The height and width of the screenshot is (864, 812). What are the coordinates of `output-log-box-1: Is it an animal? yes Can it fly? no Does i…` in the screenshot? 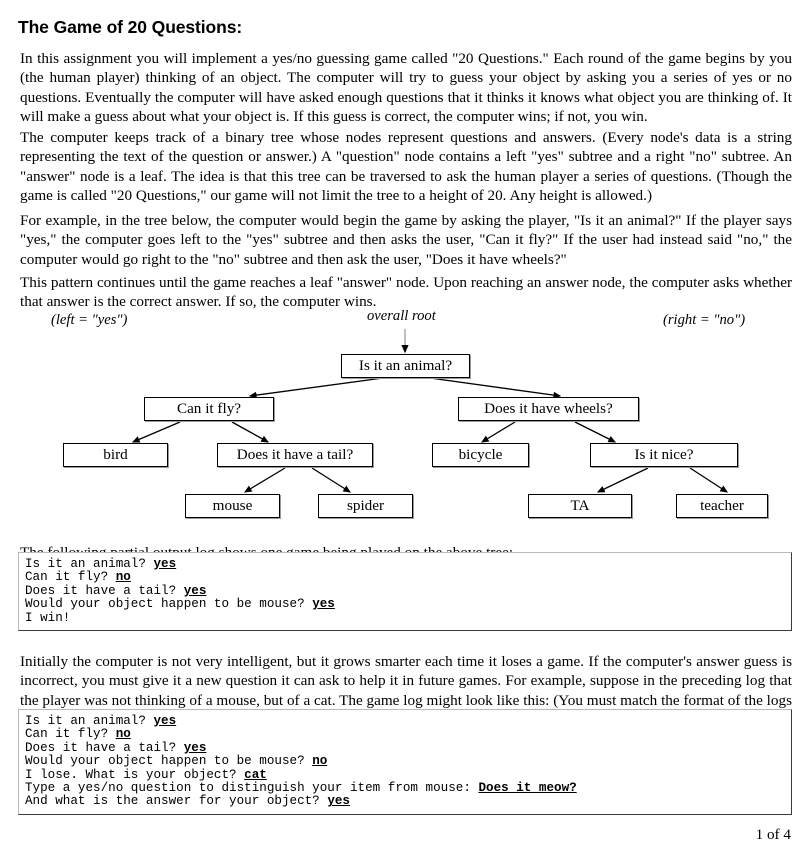 It's located at (405, 592).